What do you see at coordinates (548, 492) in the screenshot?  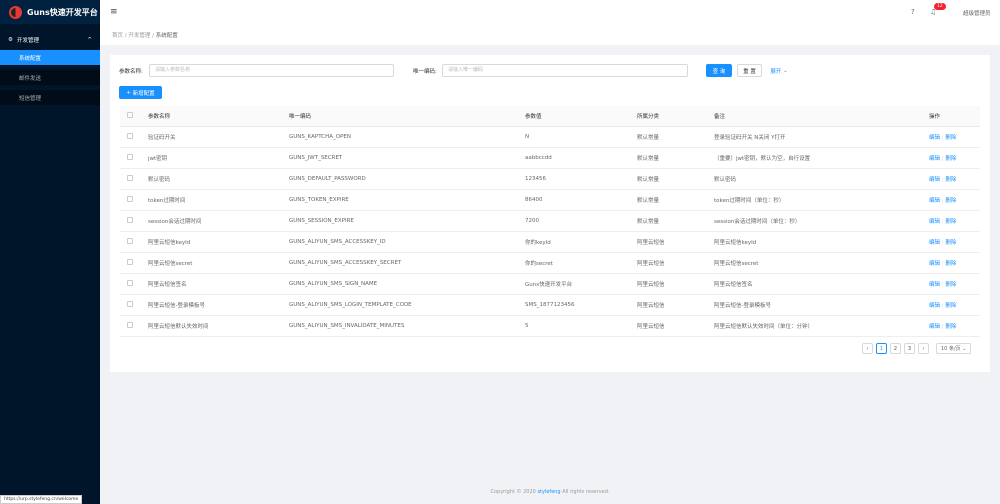 I see `author-link: stylefeng` at bounding box center [548, 492].